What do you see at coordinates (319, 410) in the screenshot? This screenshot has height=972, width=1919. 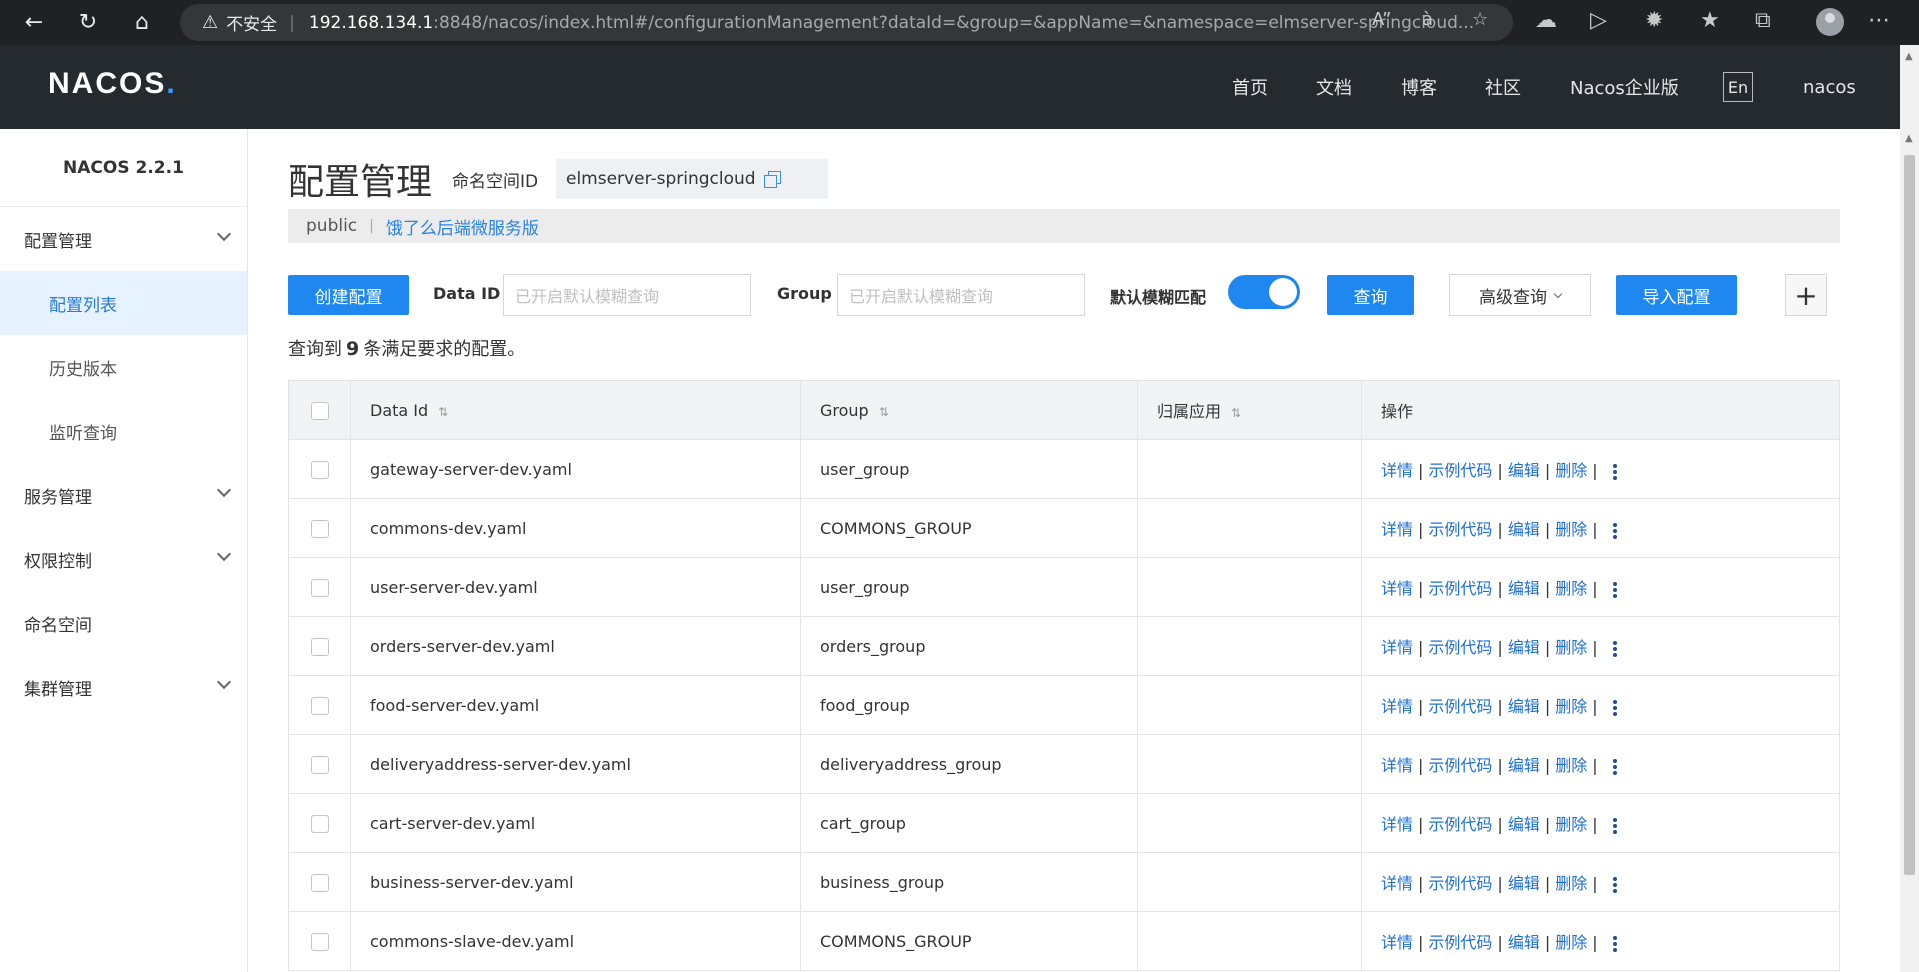 I see `select-all-checkbox` at bounding box center [319, 410].